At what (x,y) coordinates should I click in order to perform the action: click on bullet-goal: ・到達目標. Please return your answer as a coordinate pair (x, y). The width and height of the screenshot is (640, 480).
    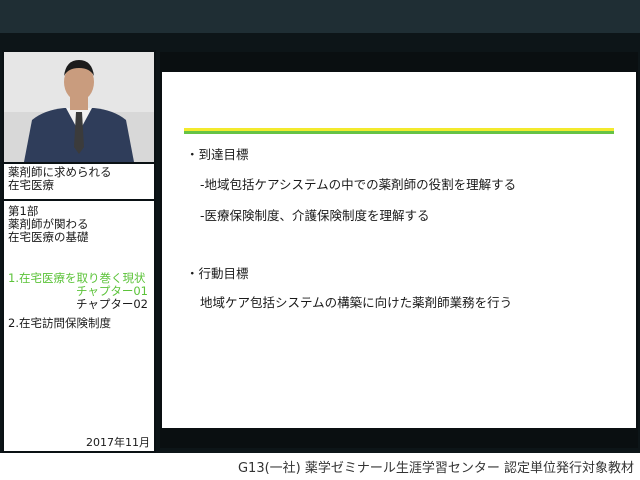
    Looking at the image, I should click on (217, 153).